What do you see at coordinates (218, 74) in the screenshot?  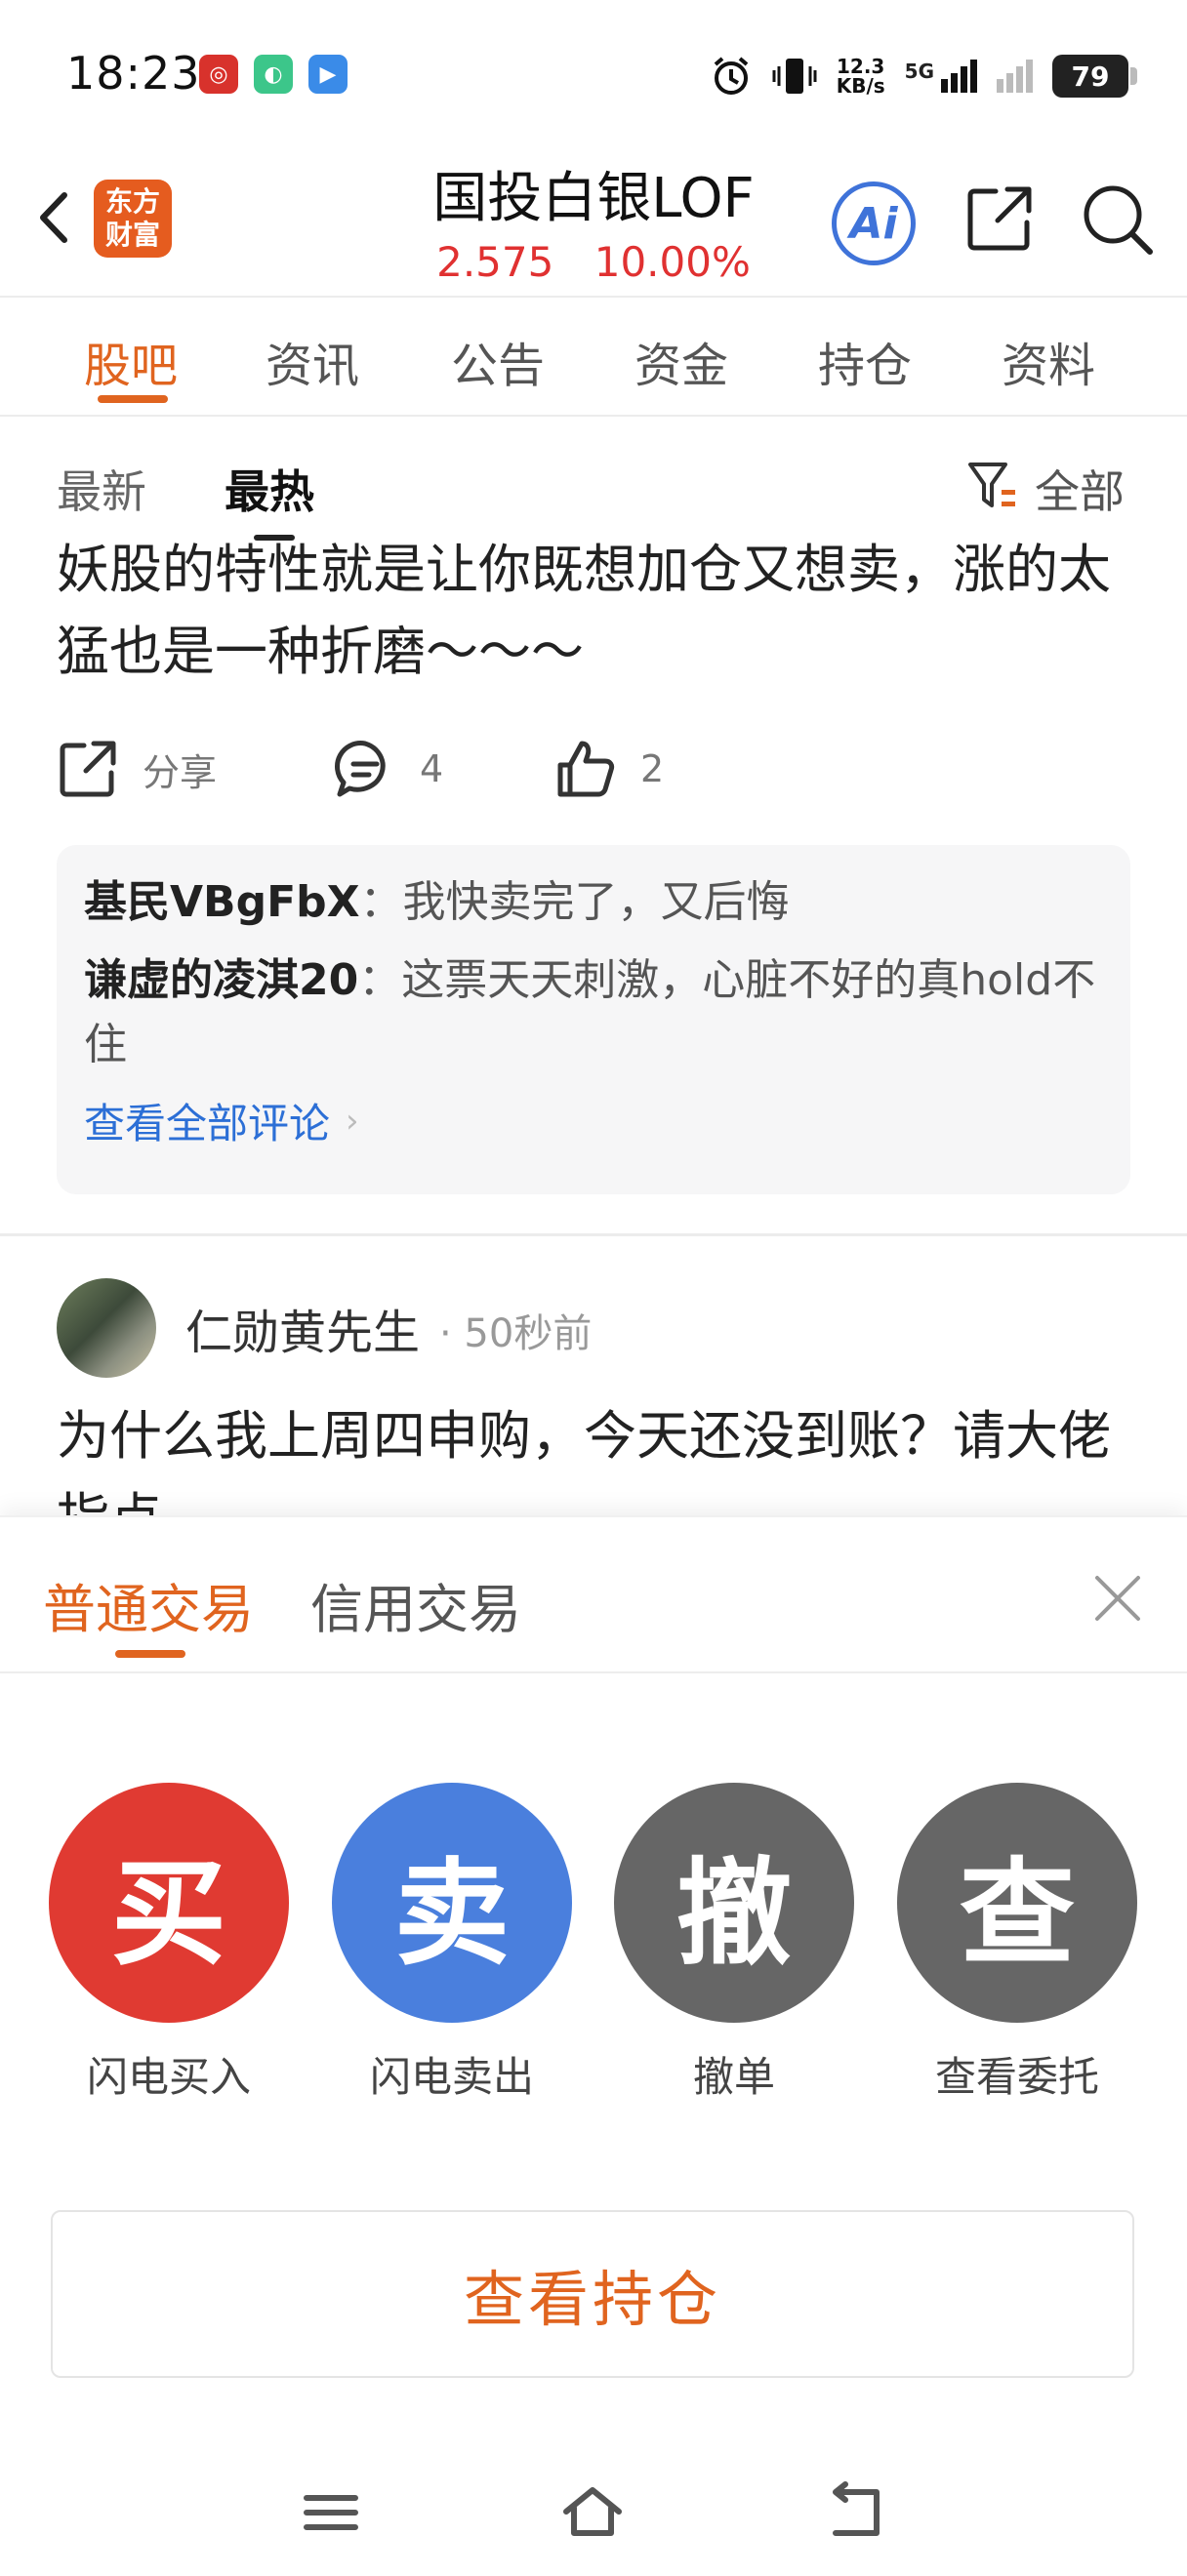 I see `app-red-icon: ◎` at bounding box center [218, 74].